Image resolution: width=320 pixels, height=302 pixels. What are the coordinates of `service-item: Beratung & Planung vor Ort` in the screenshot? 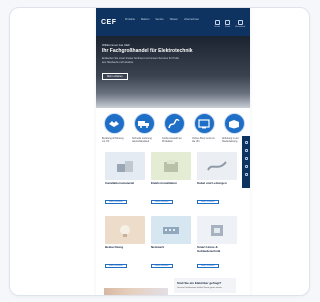 It's located at (114, 128).